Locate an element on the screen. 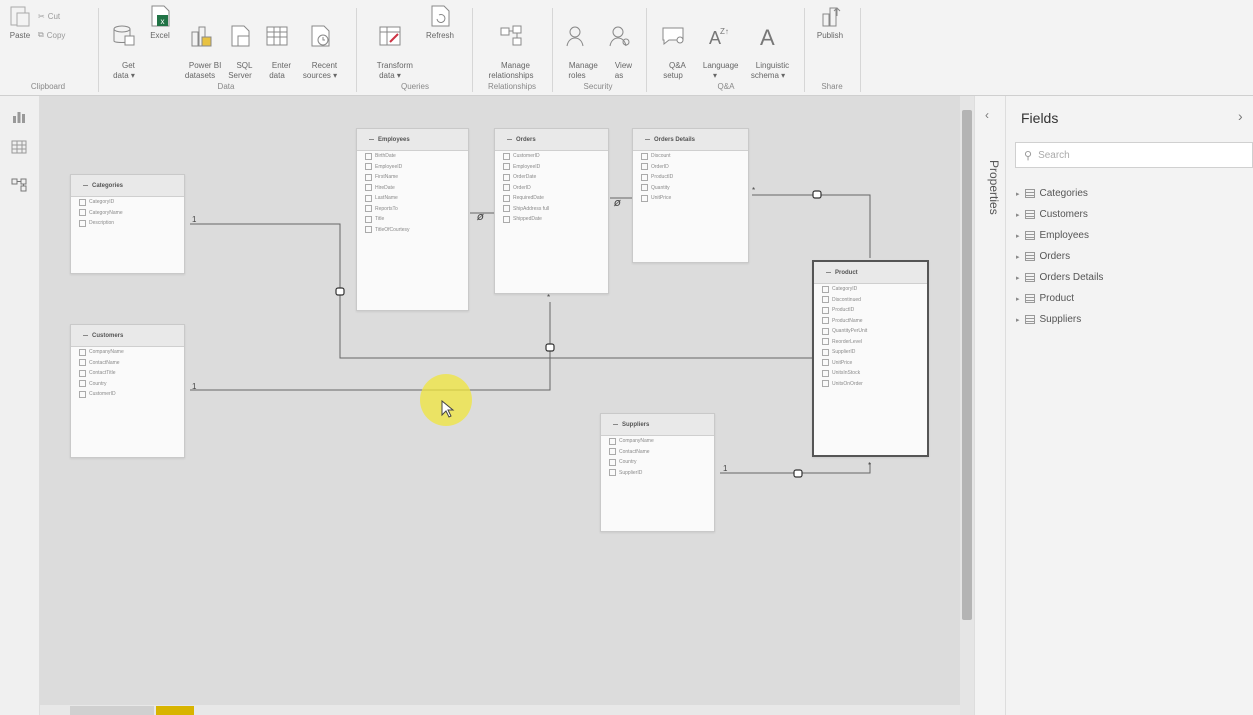 The image size is (1253, 715). view-as-button: View as is located at coordinates (619, 47).